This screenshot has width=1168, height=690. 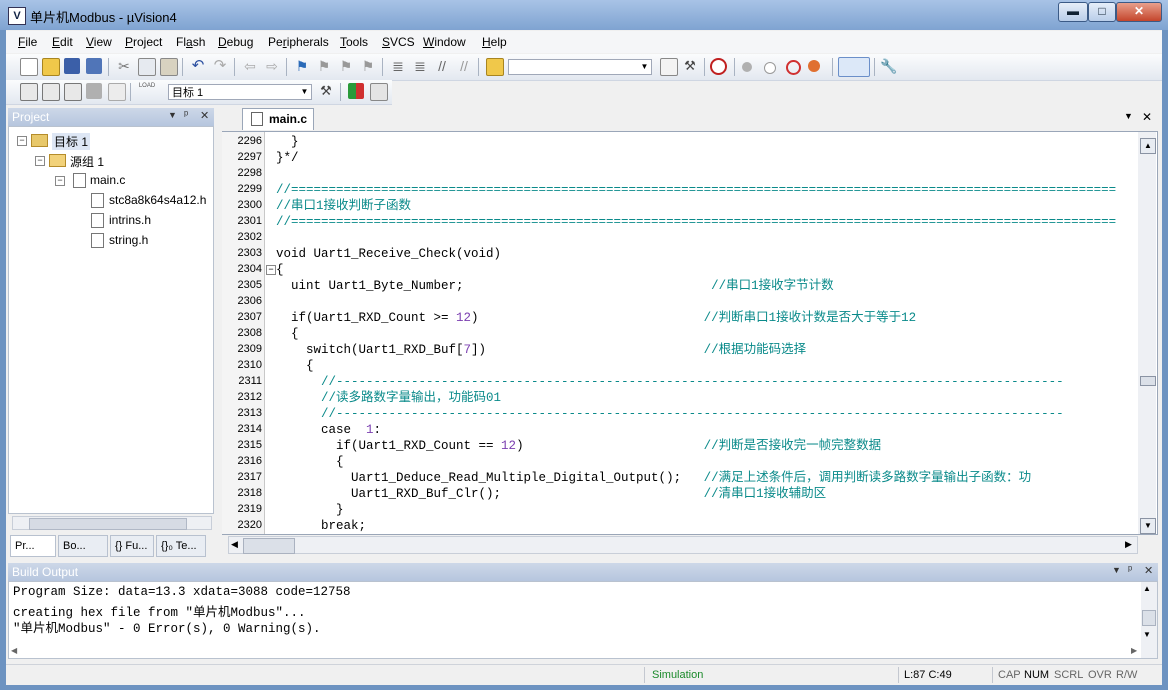 I want to click on project-horizontal-scrollbar, so click(x=112, y=523).